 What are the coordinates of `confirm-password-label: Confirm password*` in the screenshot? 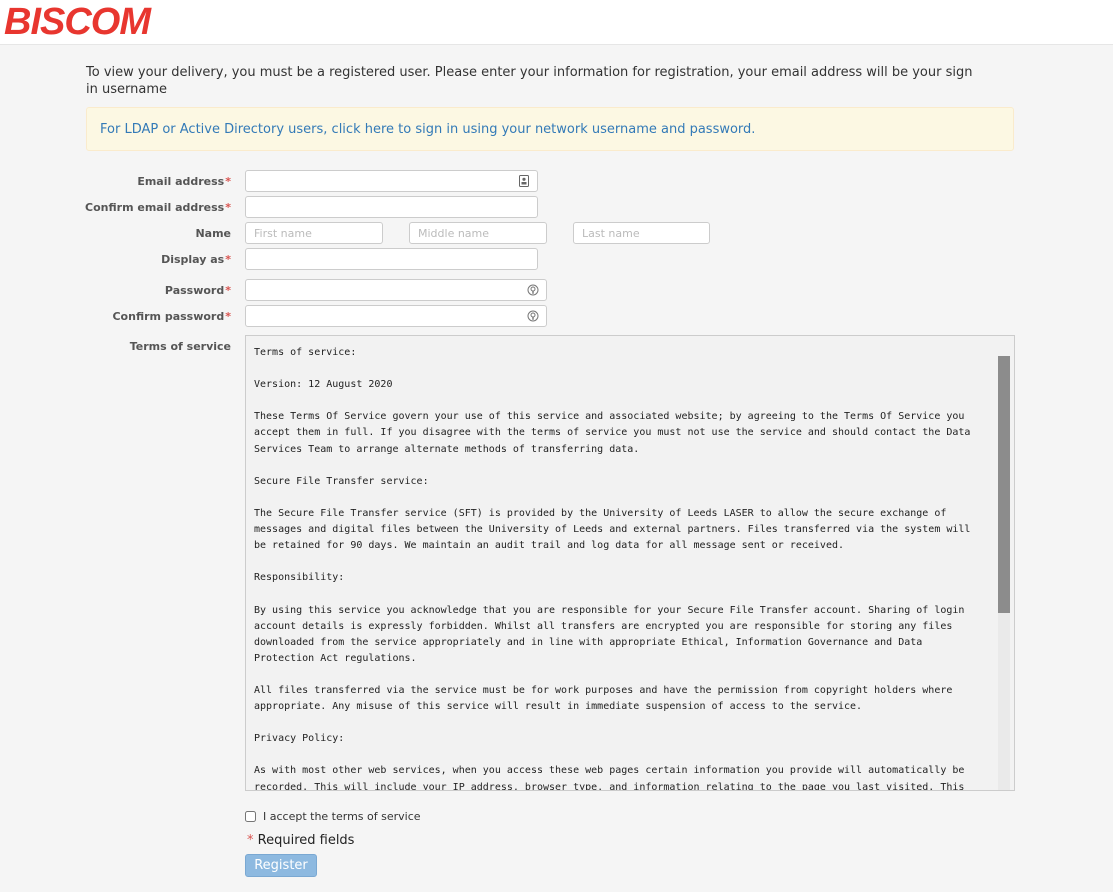 It's located at (171, 316).